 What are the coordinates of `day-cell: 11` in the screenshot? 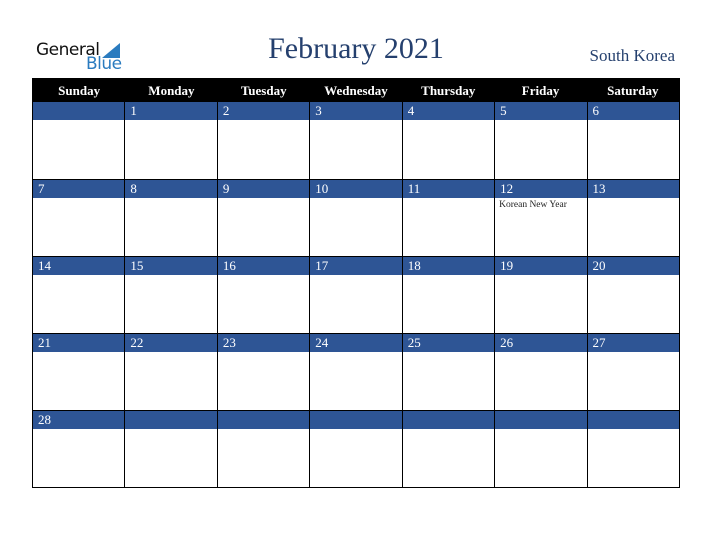 It's located at (449, 217).